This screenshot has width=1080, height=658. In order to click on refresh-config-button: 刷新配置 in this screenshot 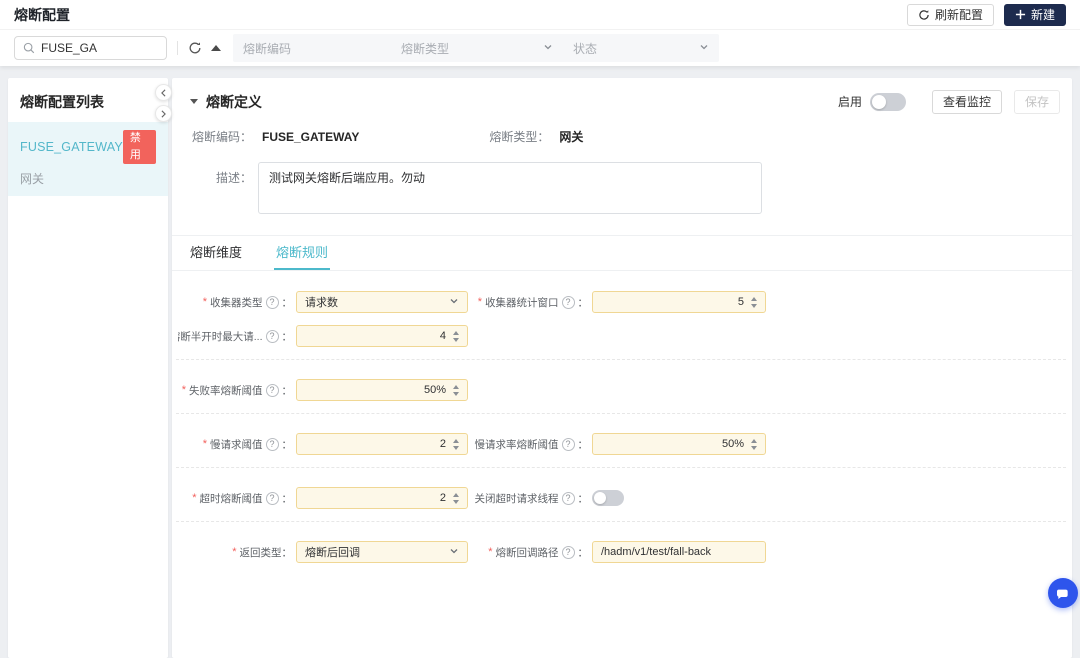, I will do `click(950, 14)`.